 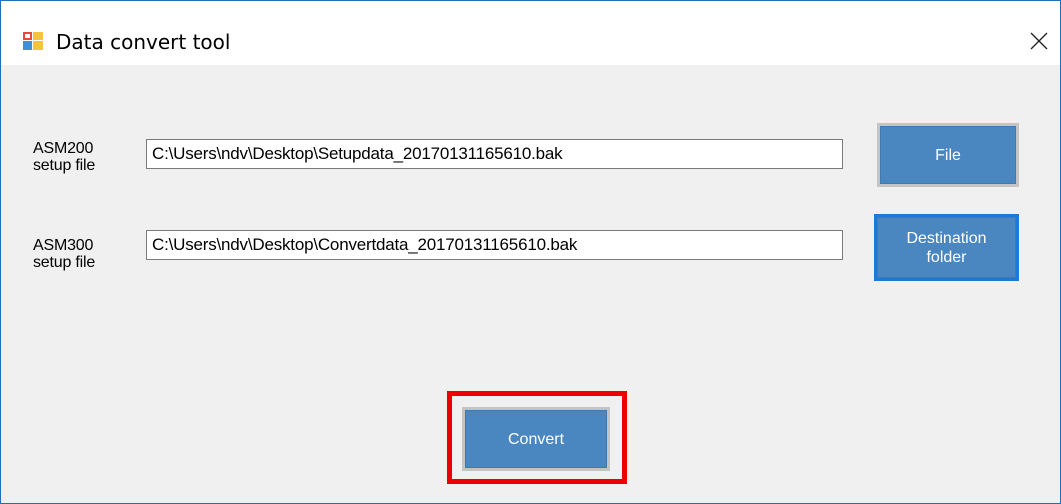 I want to click on app-window-icon, so click(x=33, y=41).